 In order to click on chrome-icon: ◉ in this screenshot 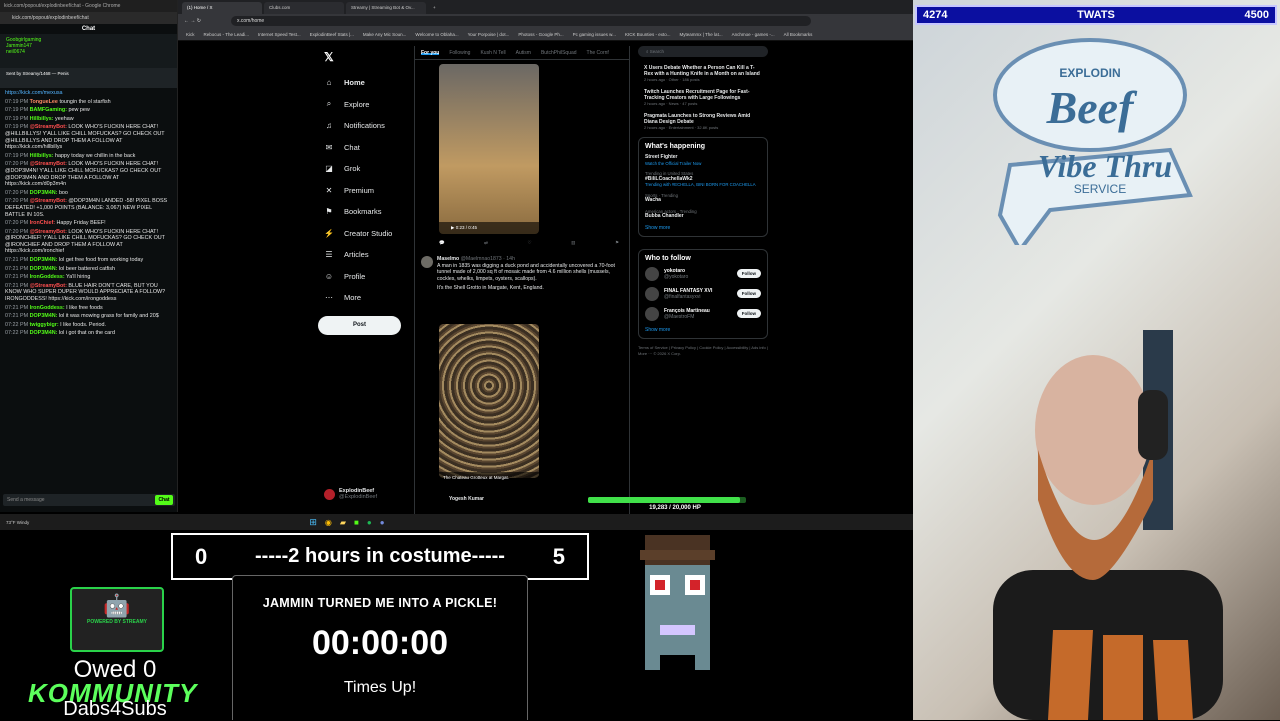, I will do `click(328, 522)`.